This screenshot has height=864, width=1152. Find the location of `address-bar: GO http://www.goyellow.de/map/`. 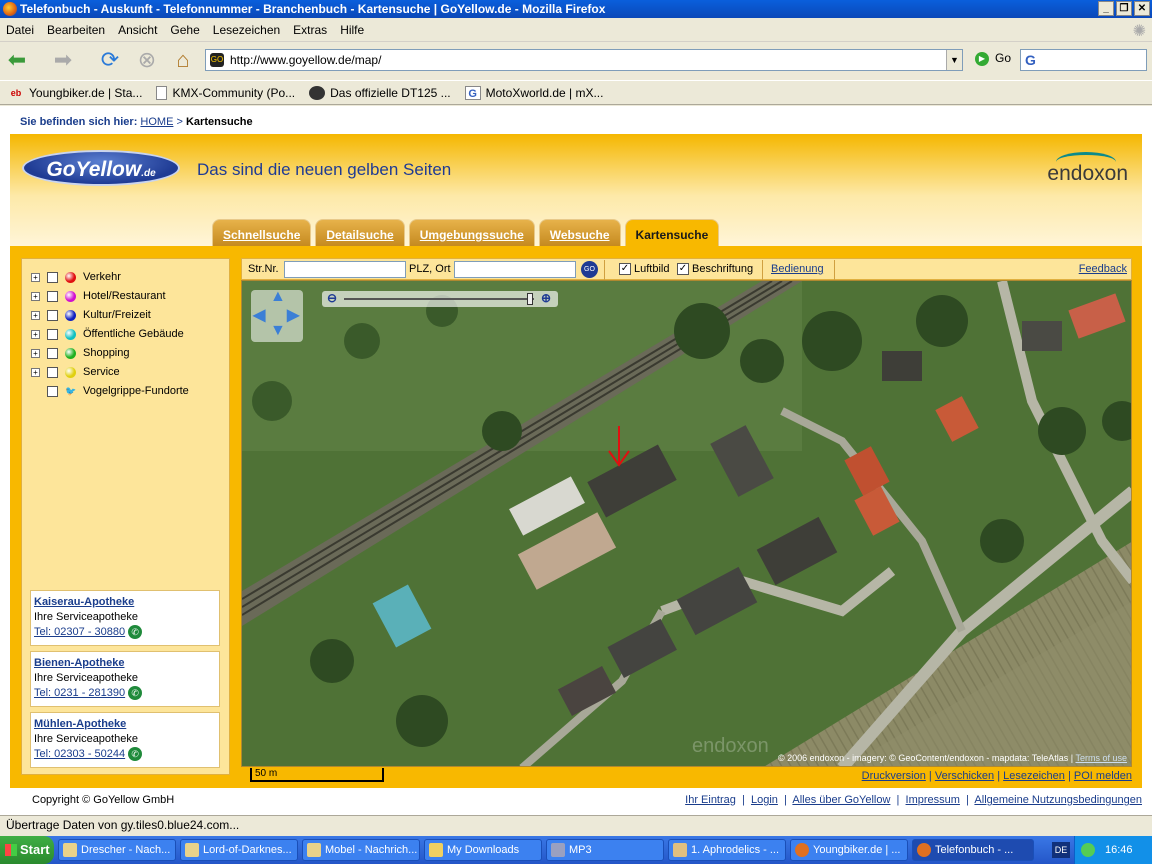

address-bar: GO http://www.goyellow.de/map/ is located at coordinates (584, 60).